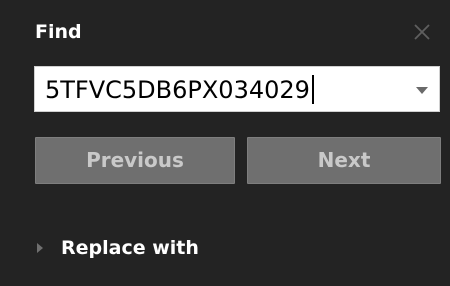 Image resolution: width=450 pixels, height=286 pixels. I want to click on chevron-down-icon, so click(422, 90).